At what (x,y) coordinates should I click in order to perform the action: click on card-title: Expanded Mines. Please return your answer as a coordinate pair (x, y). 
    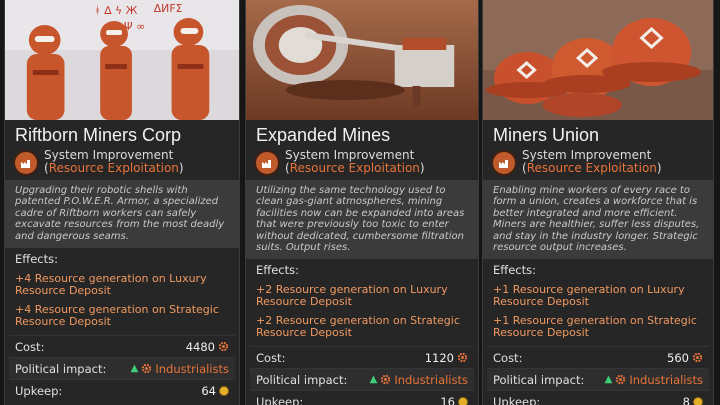
    Looking at the image, I should click on (323, 135).